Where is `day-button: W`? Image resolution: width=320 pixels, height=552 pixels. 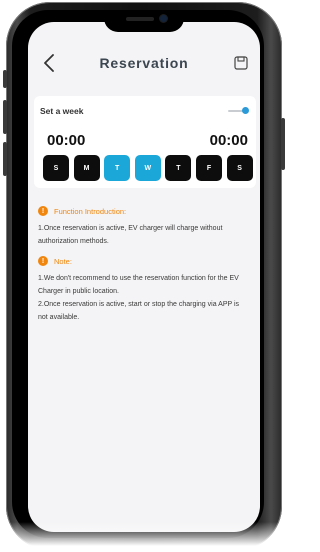 day-button: W is located at coordinates (147, 168).